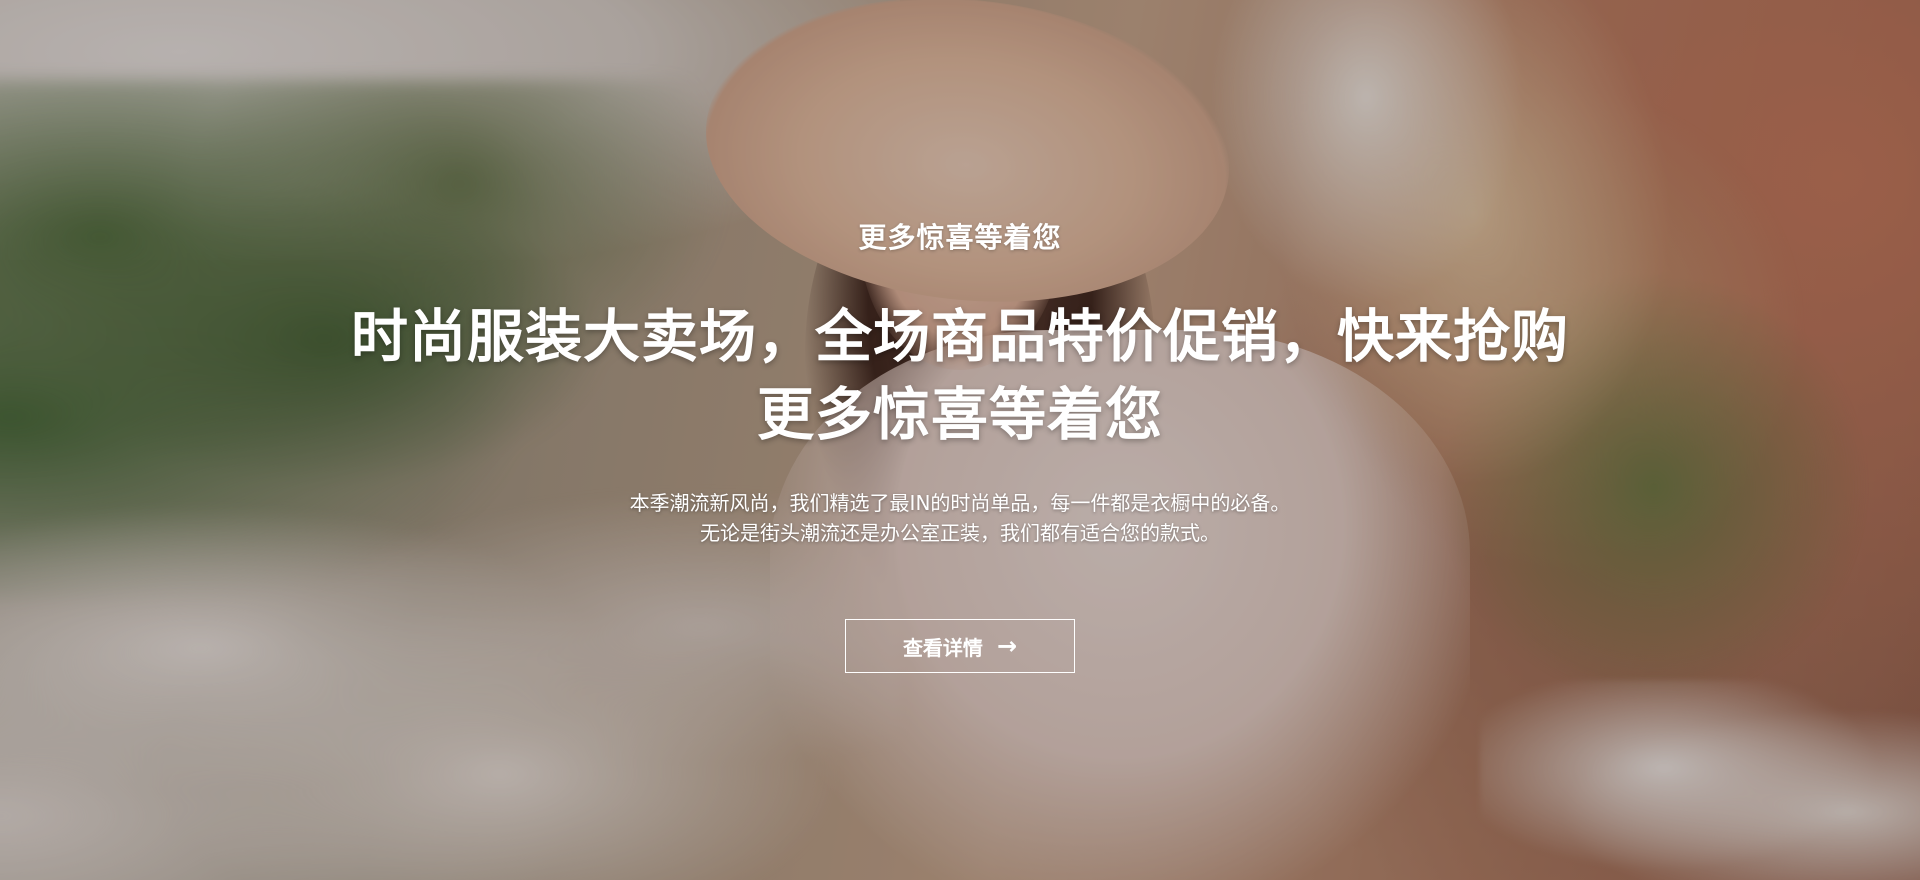  Describe the element at coordinates (960, 533) in the screenshot. I see `hero-description-line-2: 无论是街头潮流还是办公室正装，我们都有适合您的款式。` at that location.